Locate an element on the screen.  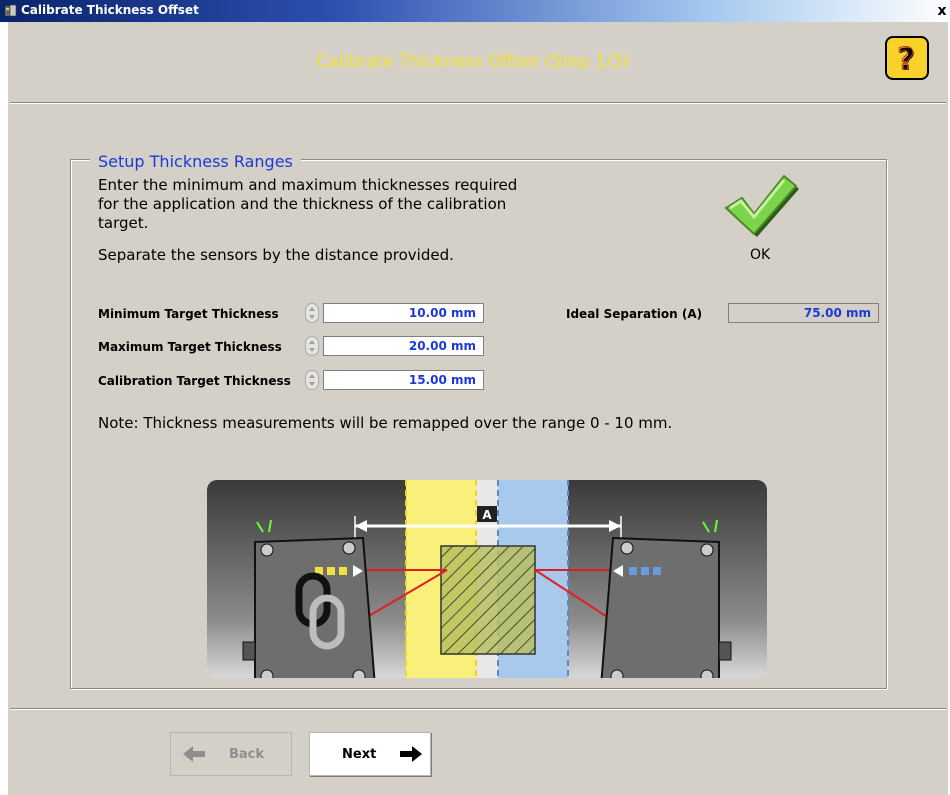
page-title: Calibrate Thickness Offset (Step 1/3) is located at coordinates (473, 62).